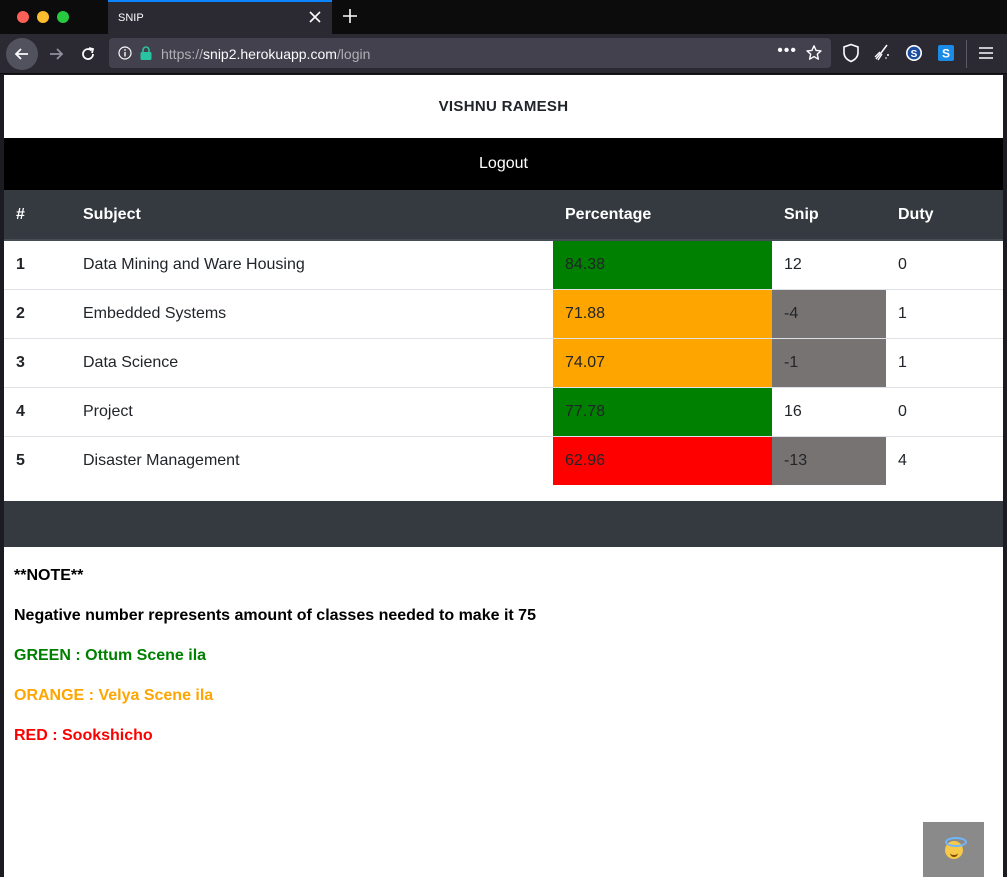 This screenshot has width=1007, height=877. Describe the element at coordinates (37, 411) in the screenshot. I see `row-number: 4` at that location.